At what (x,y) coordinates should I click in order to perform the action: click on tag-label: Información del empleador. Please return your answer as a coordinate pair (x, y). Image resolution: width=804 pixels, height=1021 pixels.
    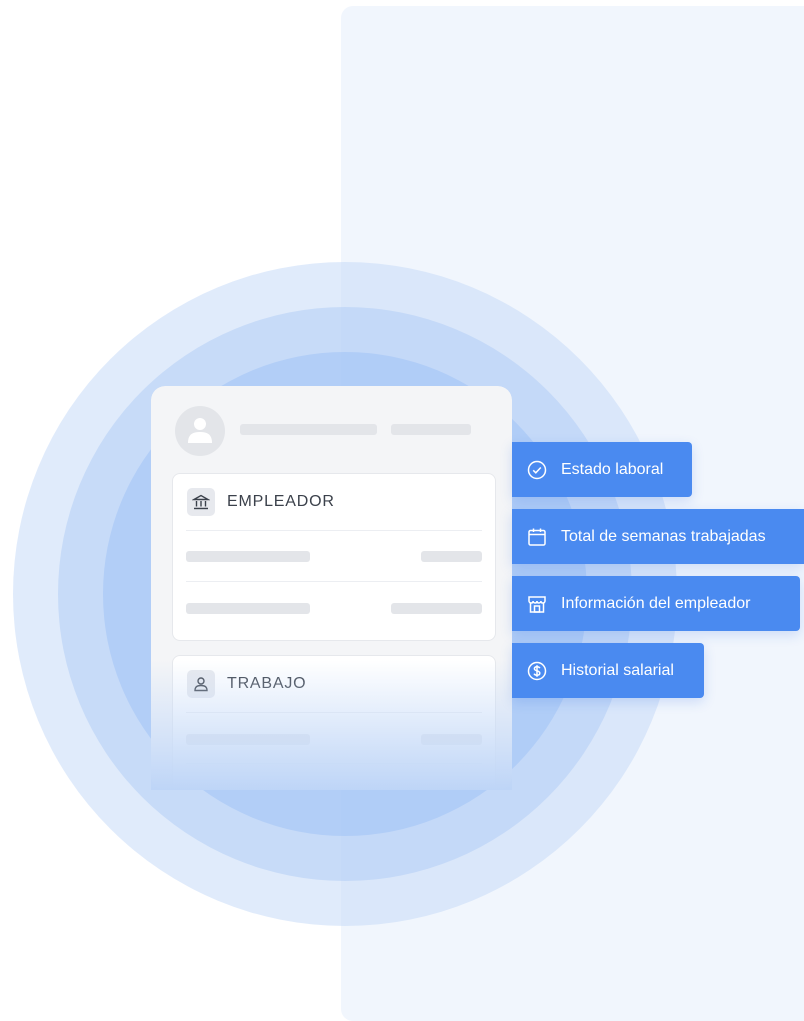
    Looking at the image, I should click on (656, 603).